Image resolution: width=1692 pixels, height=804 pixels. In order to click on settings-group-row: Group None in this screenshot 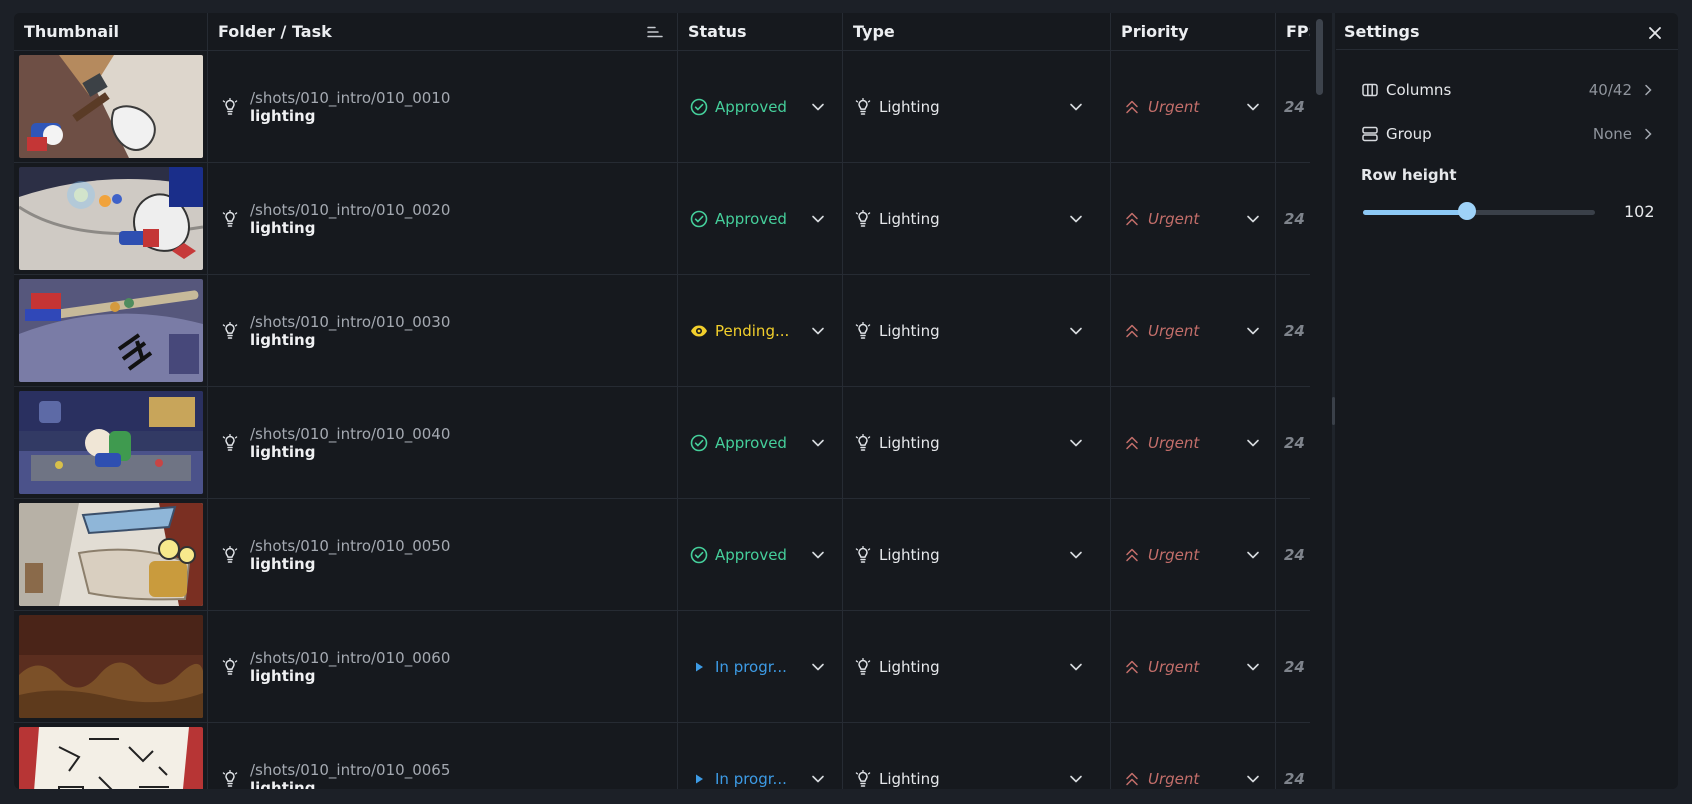, I will do `click(1507, 134)`.